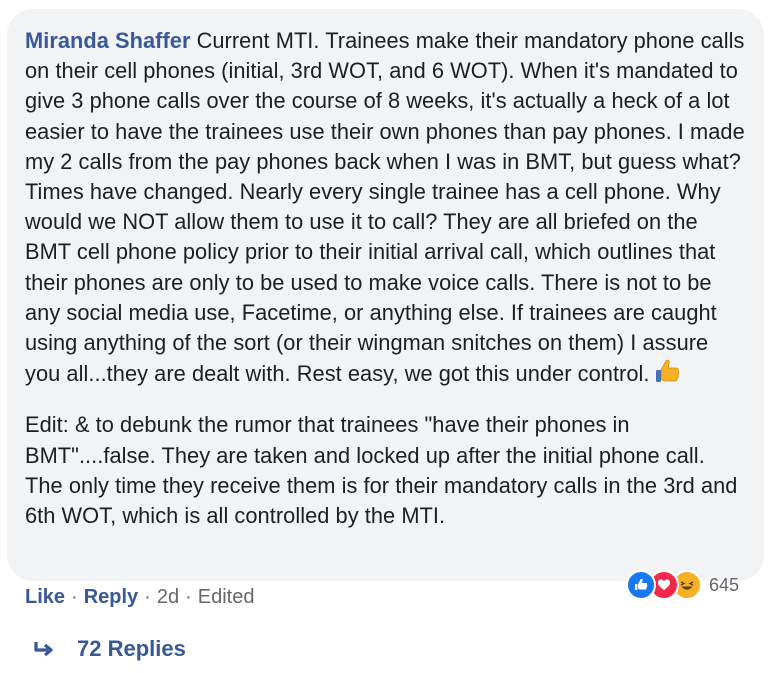  What do you see at coordinates (226, 597) in the screenshot?
I see `edited-label: Edited` at bounding box center [226, 597].